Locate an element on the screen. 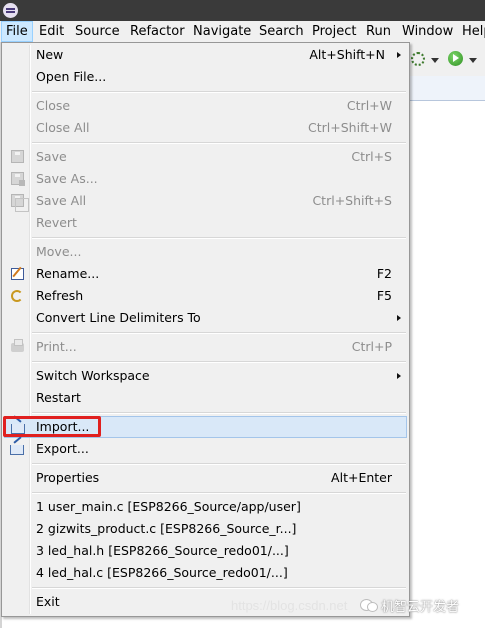  menubar-run: Run is located at coordinates (378, 31).